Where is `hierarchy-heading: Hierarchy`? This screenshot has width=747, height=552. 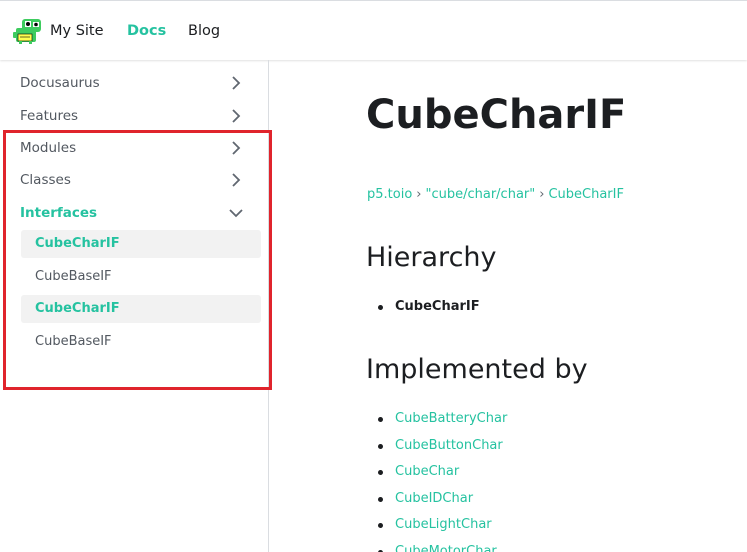
hierarchy-heading: Hierarchy is located at coordinates (431, 257).